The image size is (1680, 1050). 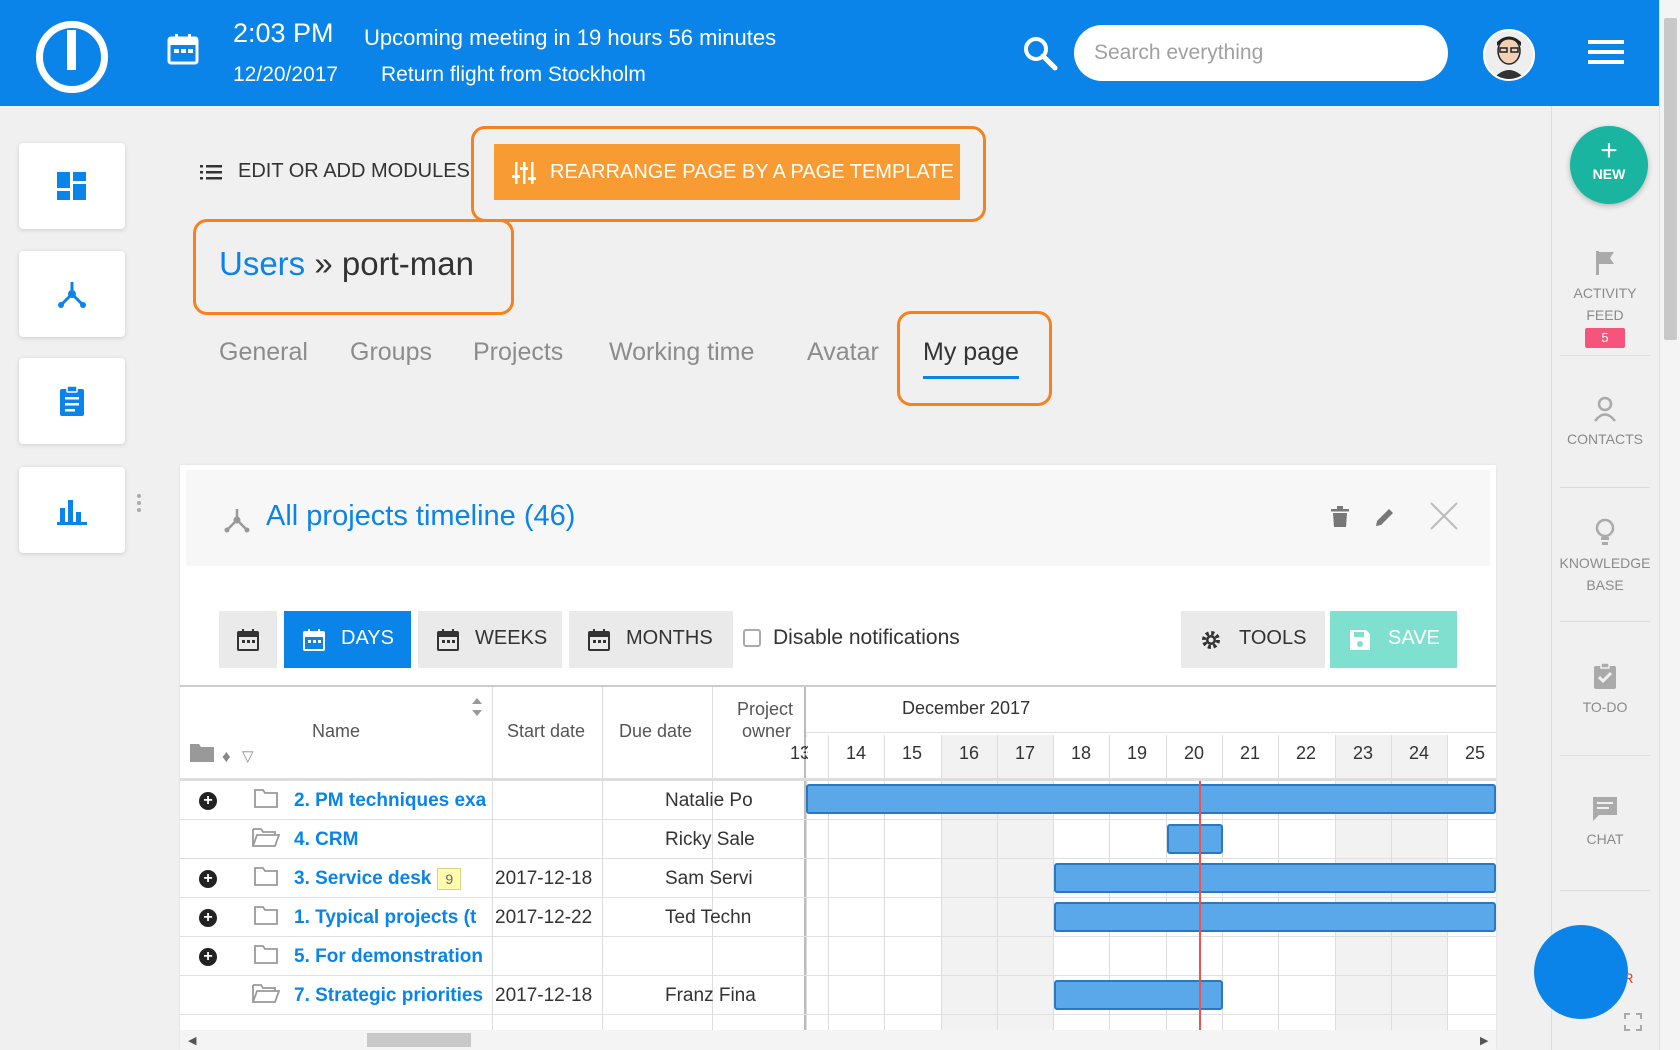 I want to click on weeks-button: WEEKS, so click(x=490, y=639).